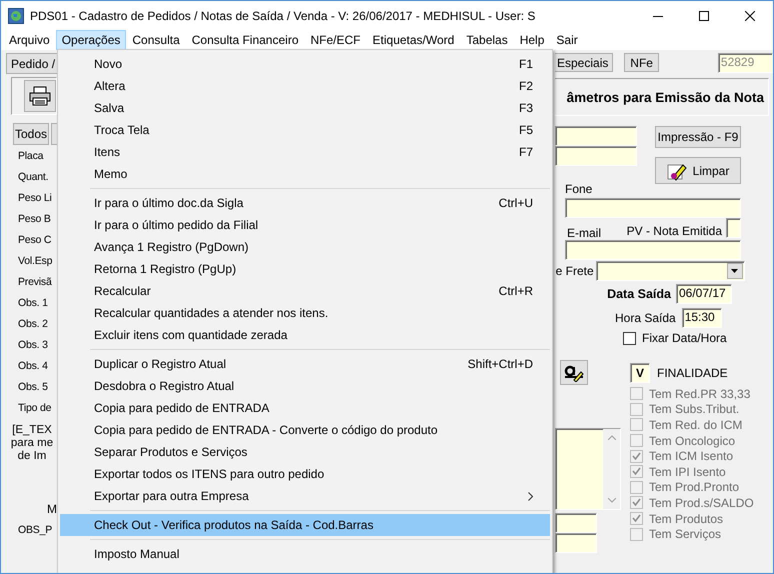 The width and height of the screenshot is (774, 574). I want to click on field-label: Data Saída, so click(639, 294).